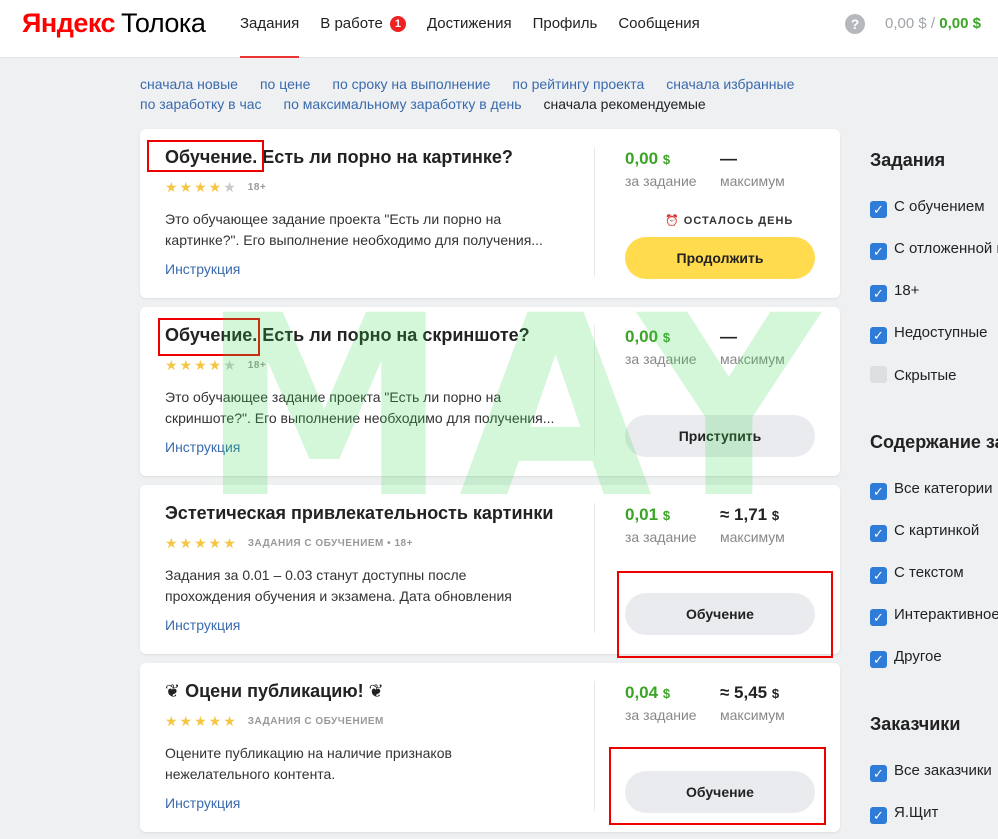  Describe the element at coordinates (672, 221) in the screenshot. I see `alarm-clock-icon: ⏰` at that location.